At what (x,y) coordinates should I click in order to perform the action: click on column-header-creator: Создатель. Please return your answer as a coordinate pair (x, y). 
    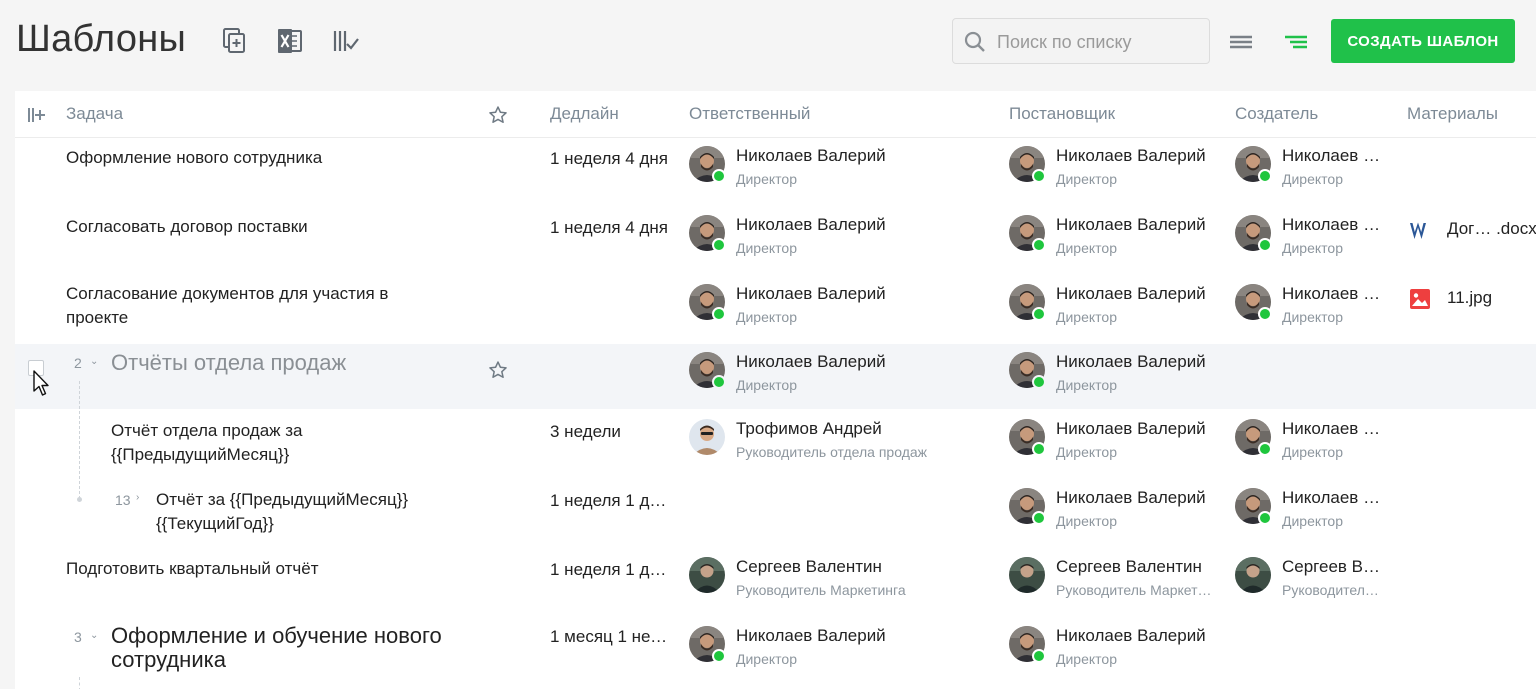
    Looking at the image, I should click on (1276, 114).